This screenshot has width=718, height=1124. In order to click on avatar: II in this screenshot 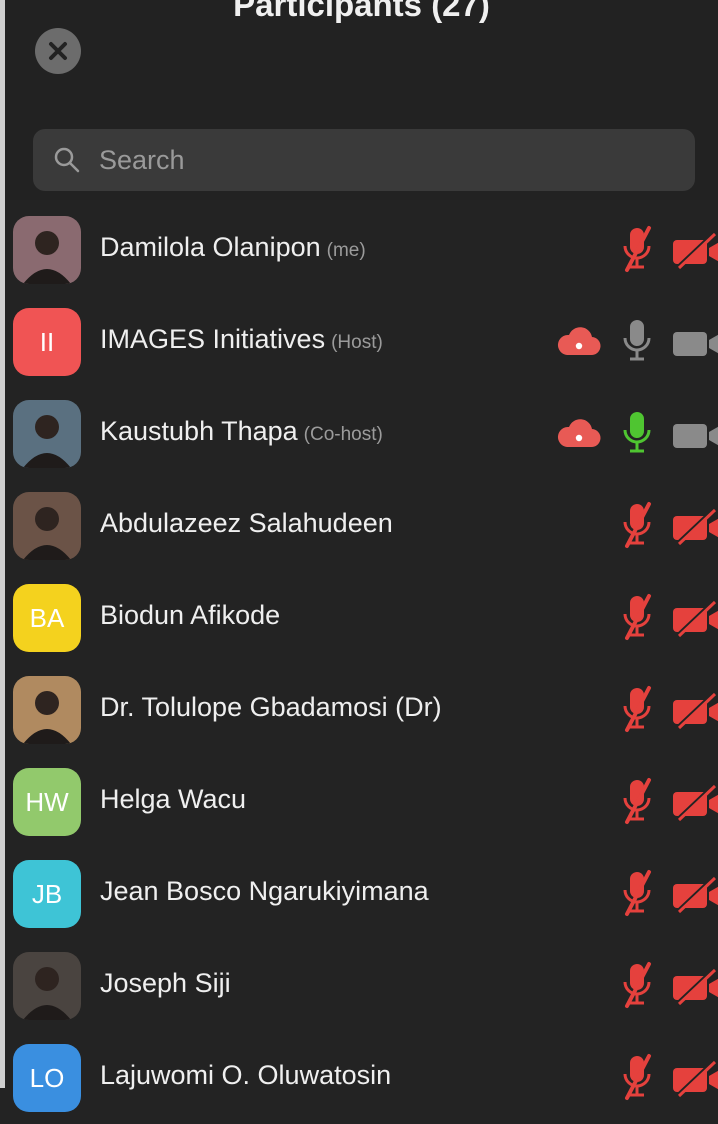, I will do `click(47, 342)`.